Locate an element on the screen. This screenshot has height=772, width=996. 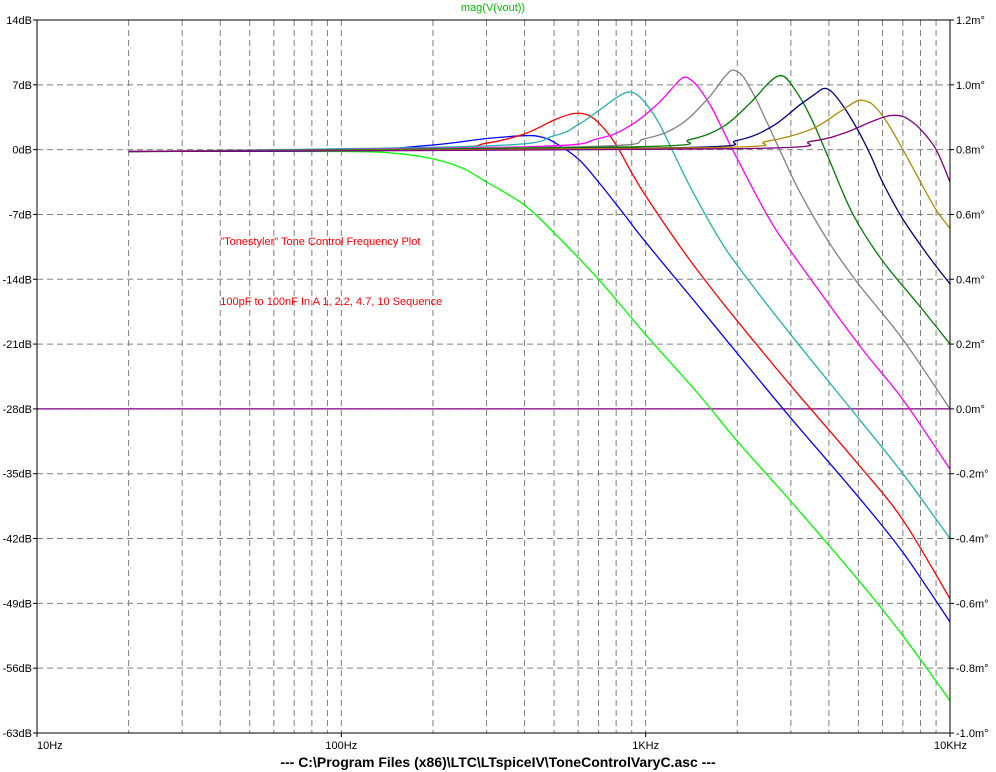
y-tick-label: -21dB is located at coordinates (17, 345).